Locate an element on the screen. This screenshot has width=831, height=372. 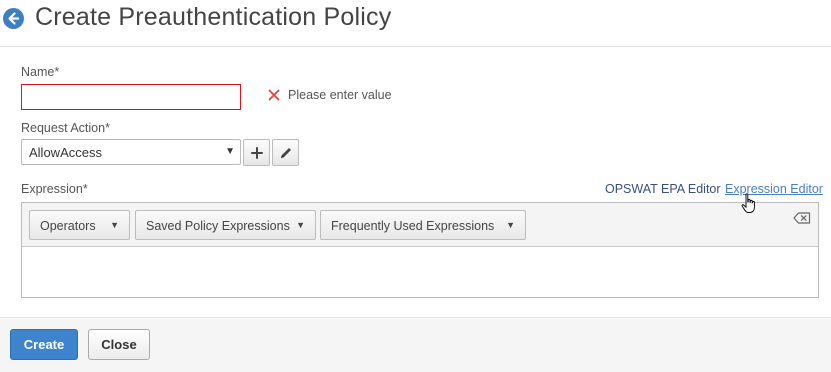
pencil-icon is located at coordinates (286, 153).